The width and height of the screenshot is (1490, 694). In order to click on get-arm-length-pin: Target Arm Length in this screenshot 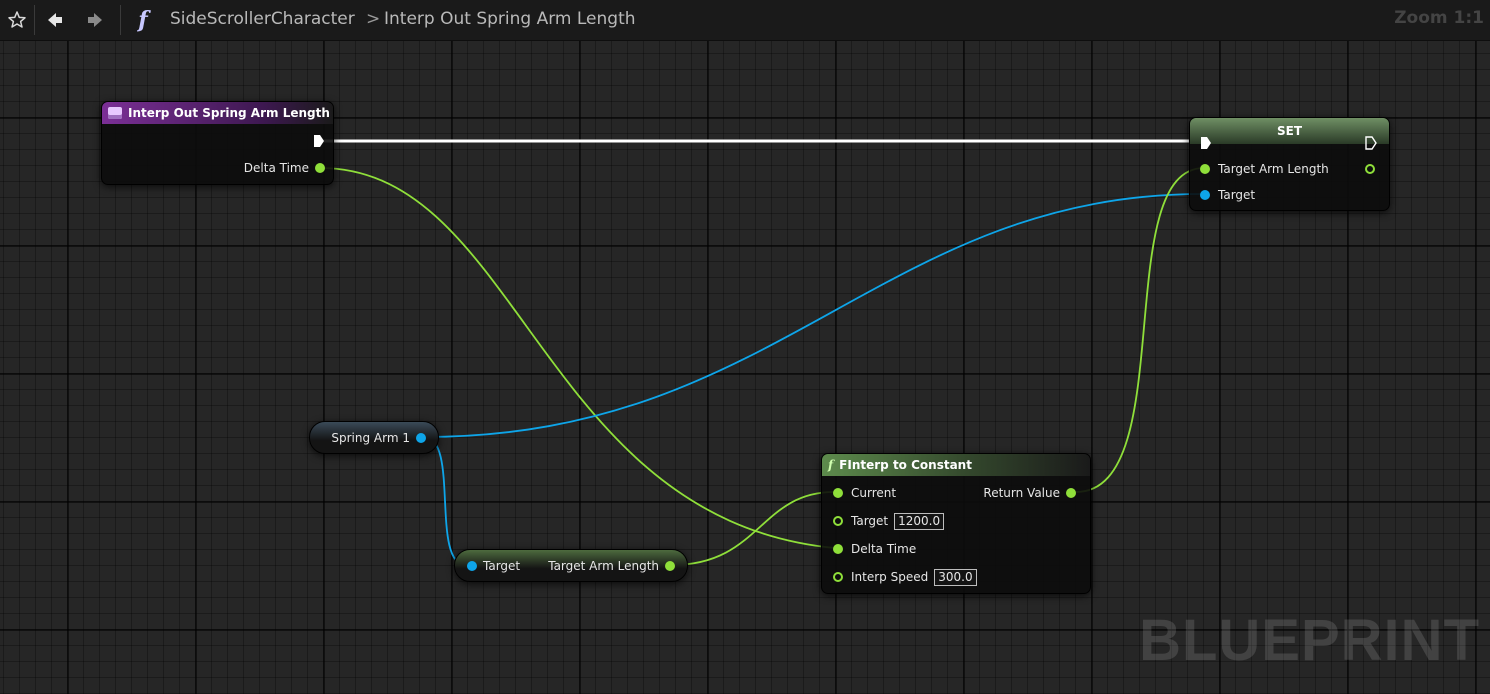, I will do `click(611, 566)`.